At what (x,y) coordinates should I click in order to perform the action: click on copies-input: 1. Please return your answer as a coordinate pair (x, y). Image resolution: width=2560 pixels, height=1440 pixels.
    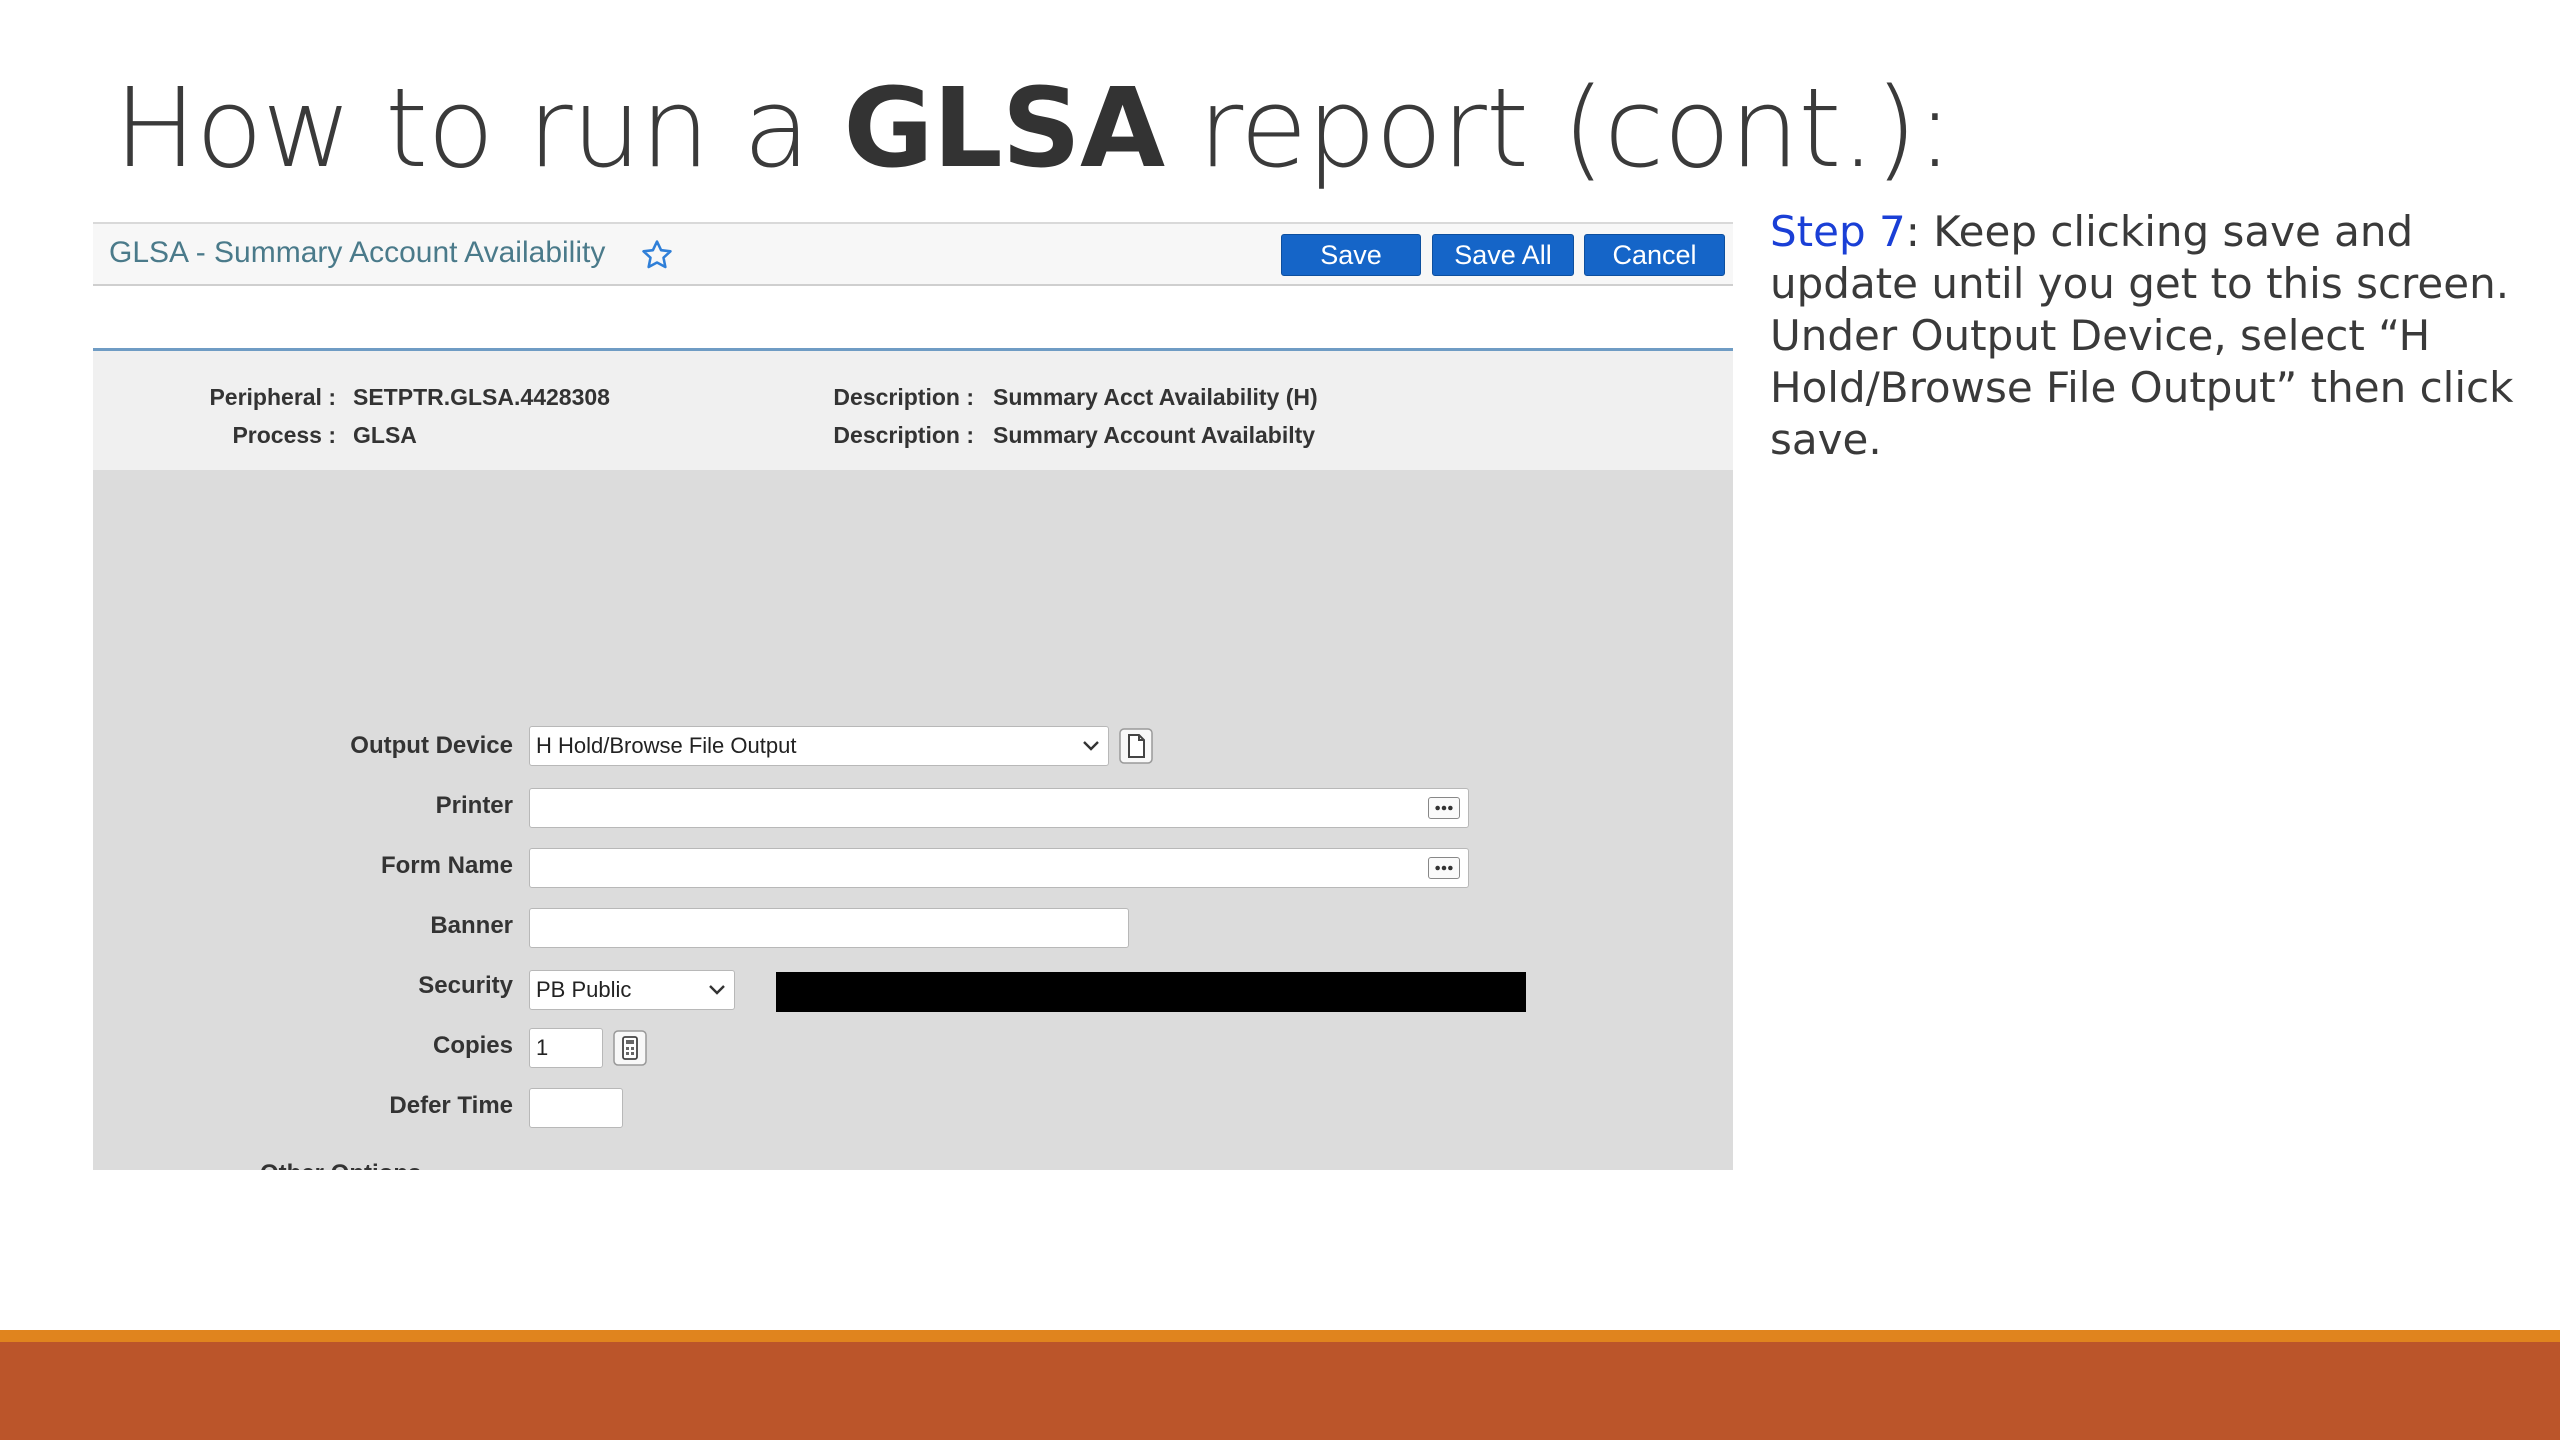
    Looking at the image, I should click on (566, 1048).